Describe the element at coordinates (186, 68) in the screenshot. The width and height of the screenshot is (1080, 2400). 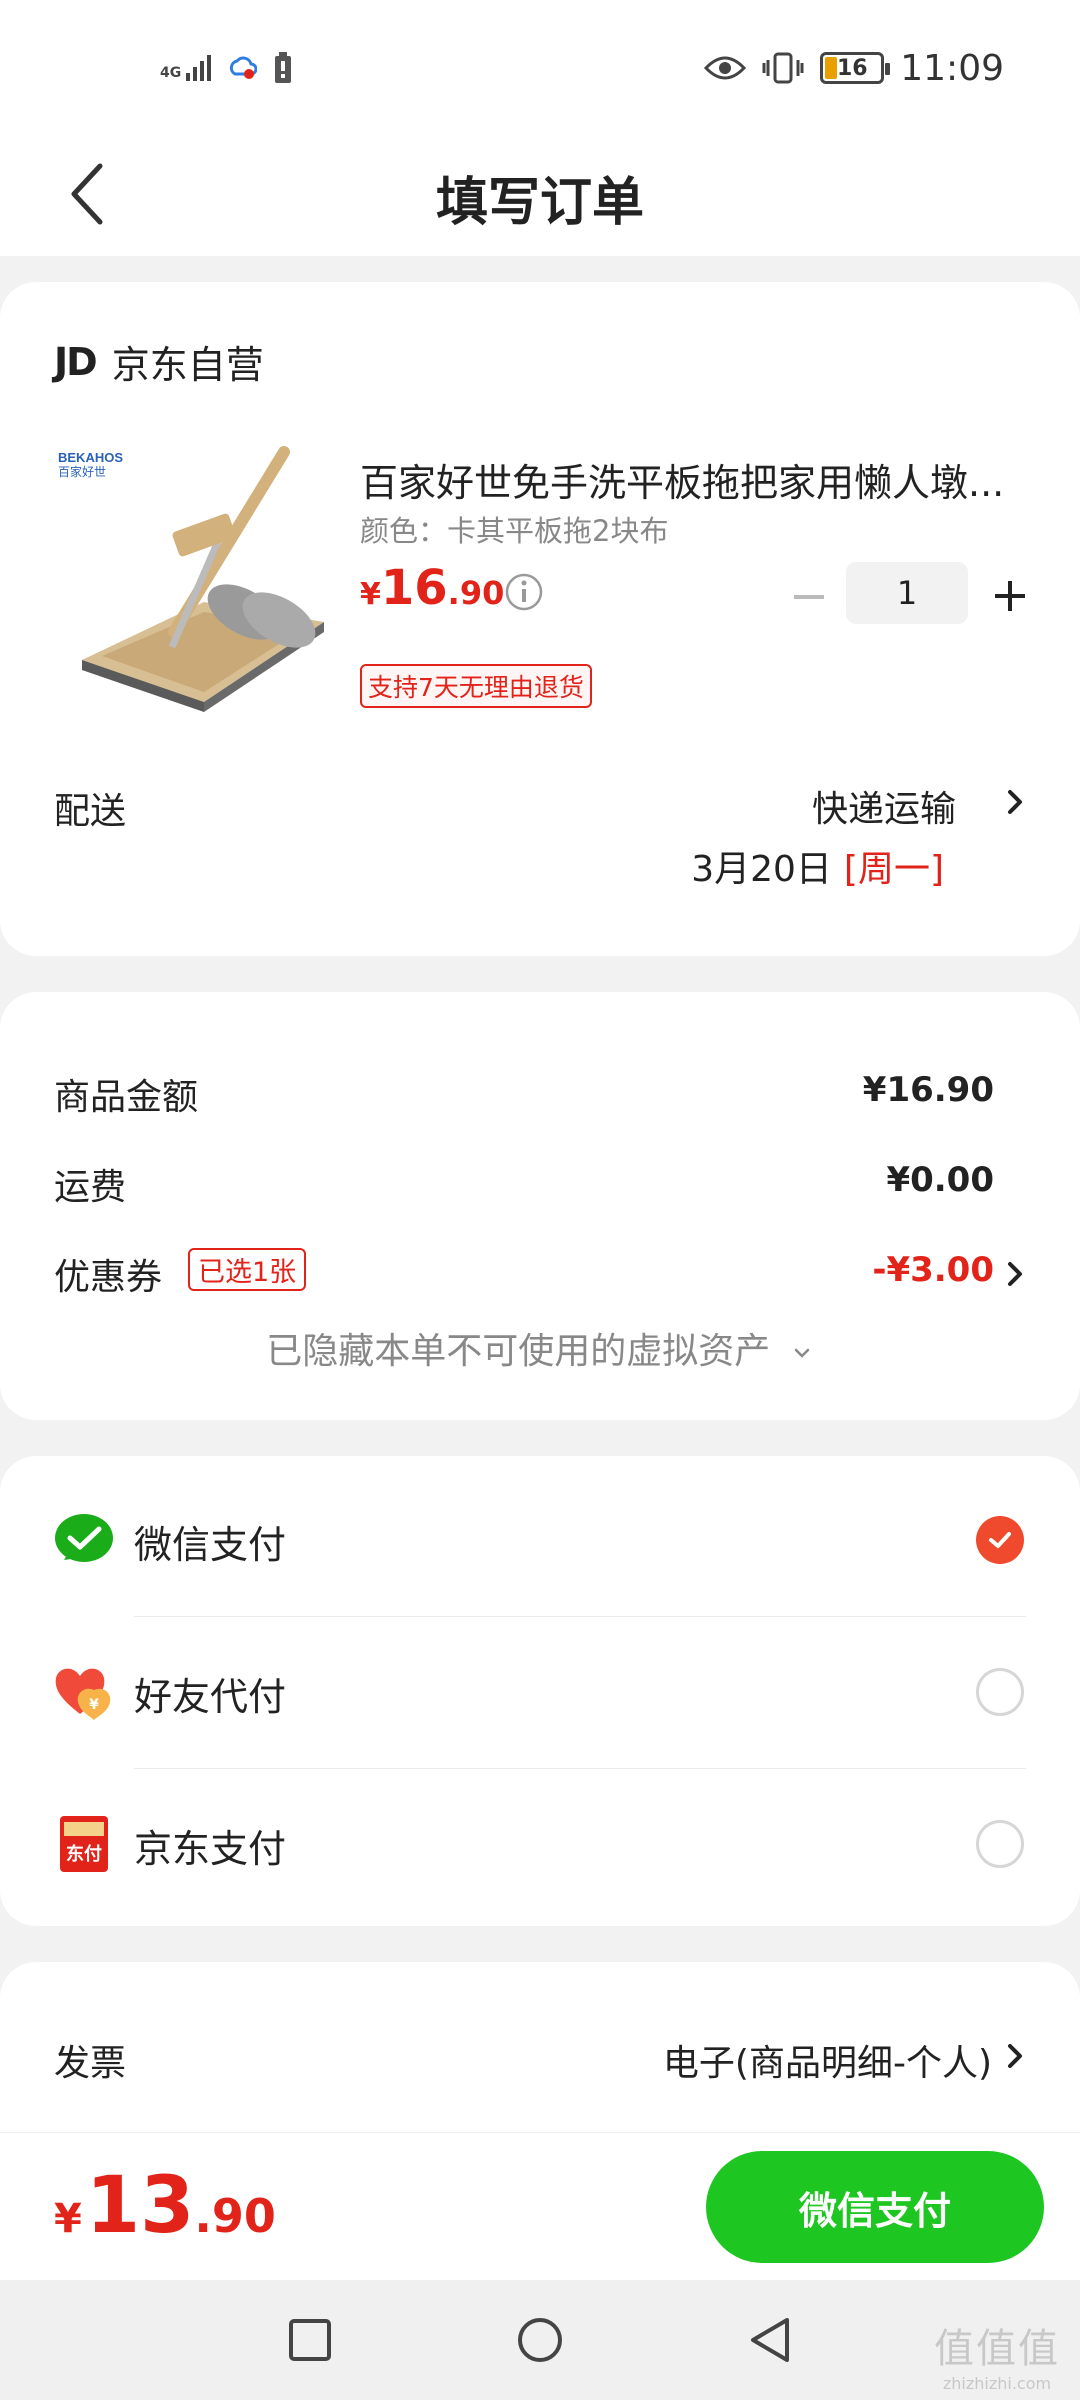
I see `signal-icon: 4G` at that location.